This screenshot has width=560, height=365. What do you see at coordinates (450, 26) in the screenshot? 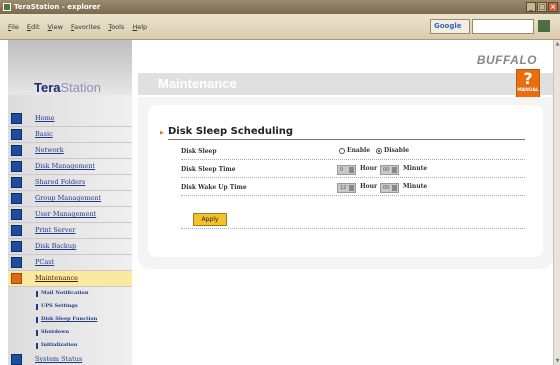
I see `google-search-button: Google` at bounding box center [450, 26].